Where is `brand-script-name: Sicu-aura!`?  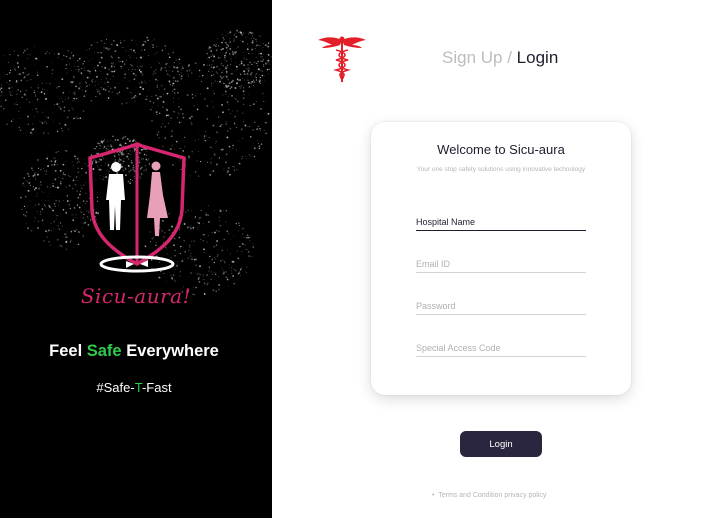 brand-script-name: Sicu-aura! is located at coordinates (136, 296).